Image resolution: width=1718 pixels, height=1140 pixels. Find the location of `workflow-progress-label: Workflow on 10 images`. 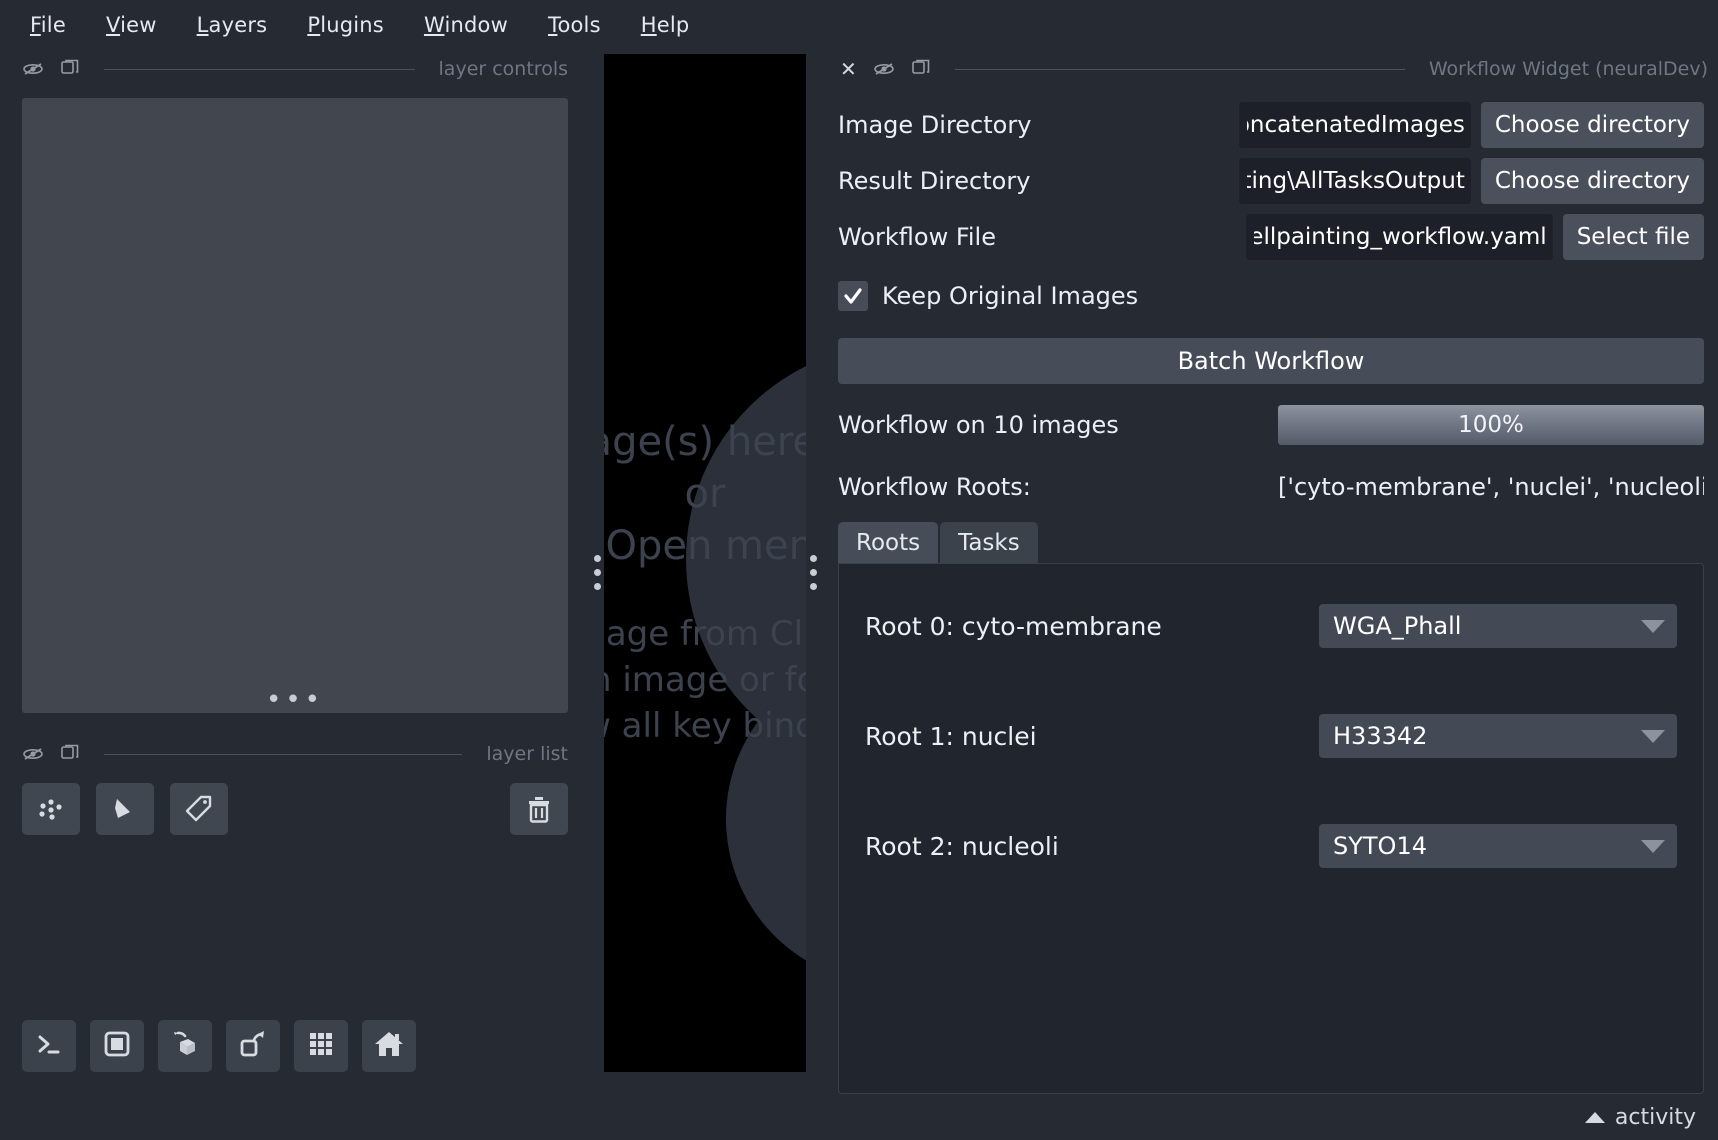

workflow-progress-label: Workflow on 10 images is located at coordinates (978, 425).